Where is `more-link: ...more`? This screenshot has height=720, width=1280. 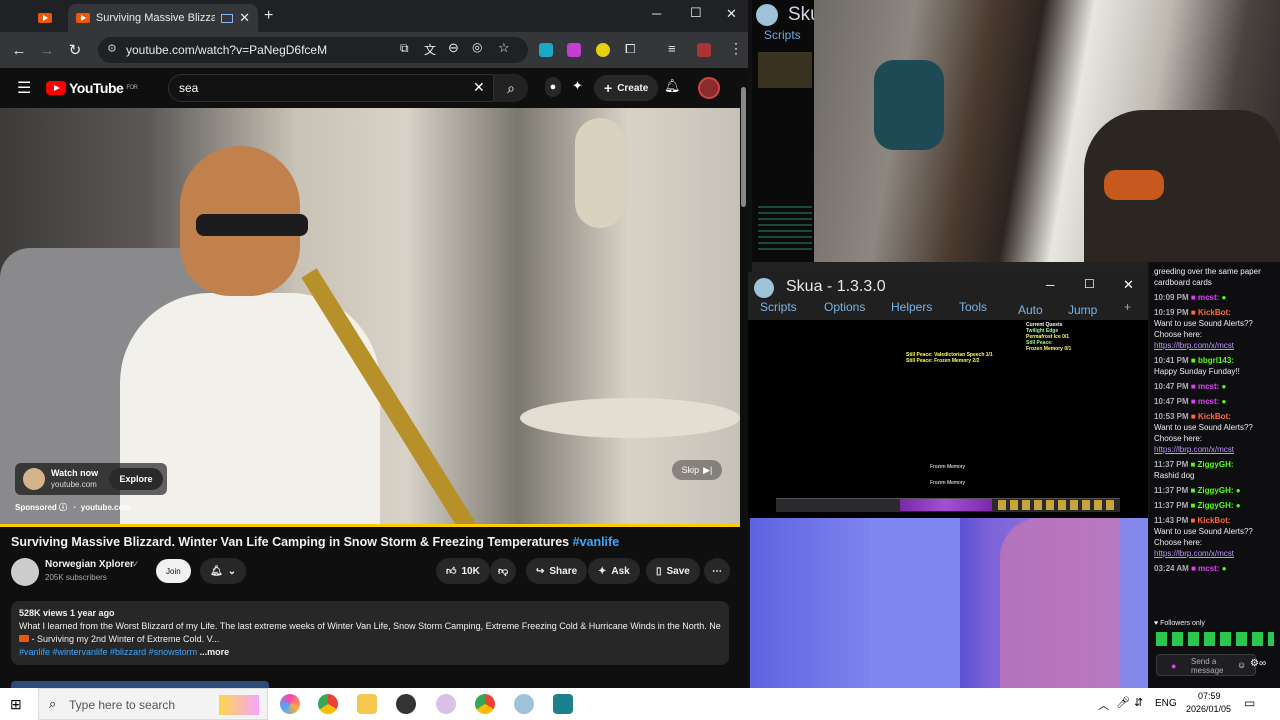 more-link: ...more is located at coordinates (215, 652).